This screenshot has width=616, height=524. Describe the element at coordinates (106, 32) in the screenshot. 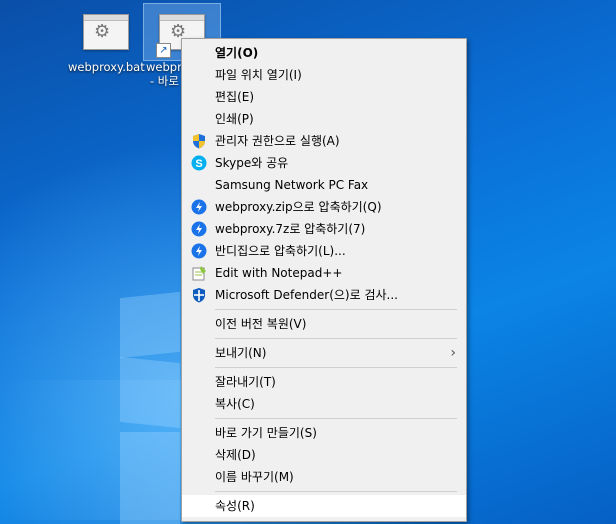

I see `batch-file-icon: ⚙` at that location.